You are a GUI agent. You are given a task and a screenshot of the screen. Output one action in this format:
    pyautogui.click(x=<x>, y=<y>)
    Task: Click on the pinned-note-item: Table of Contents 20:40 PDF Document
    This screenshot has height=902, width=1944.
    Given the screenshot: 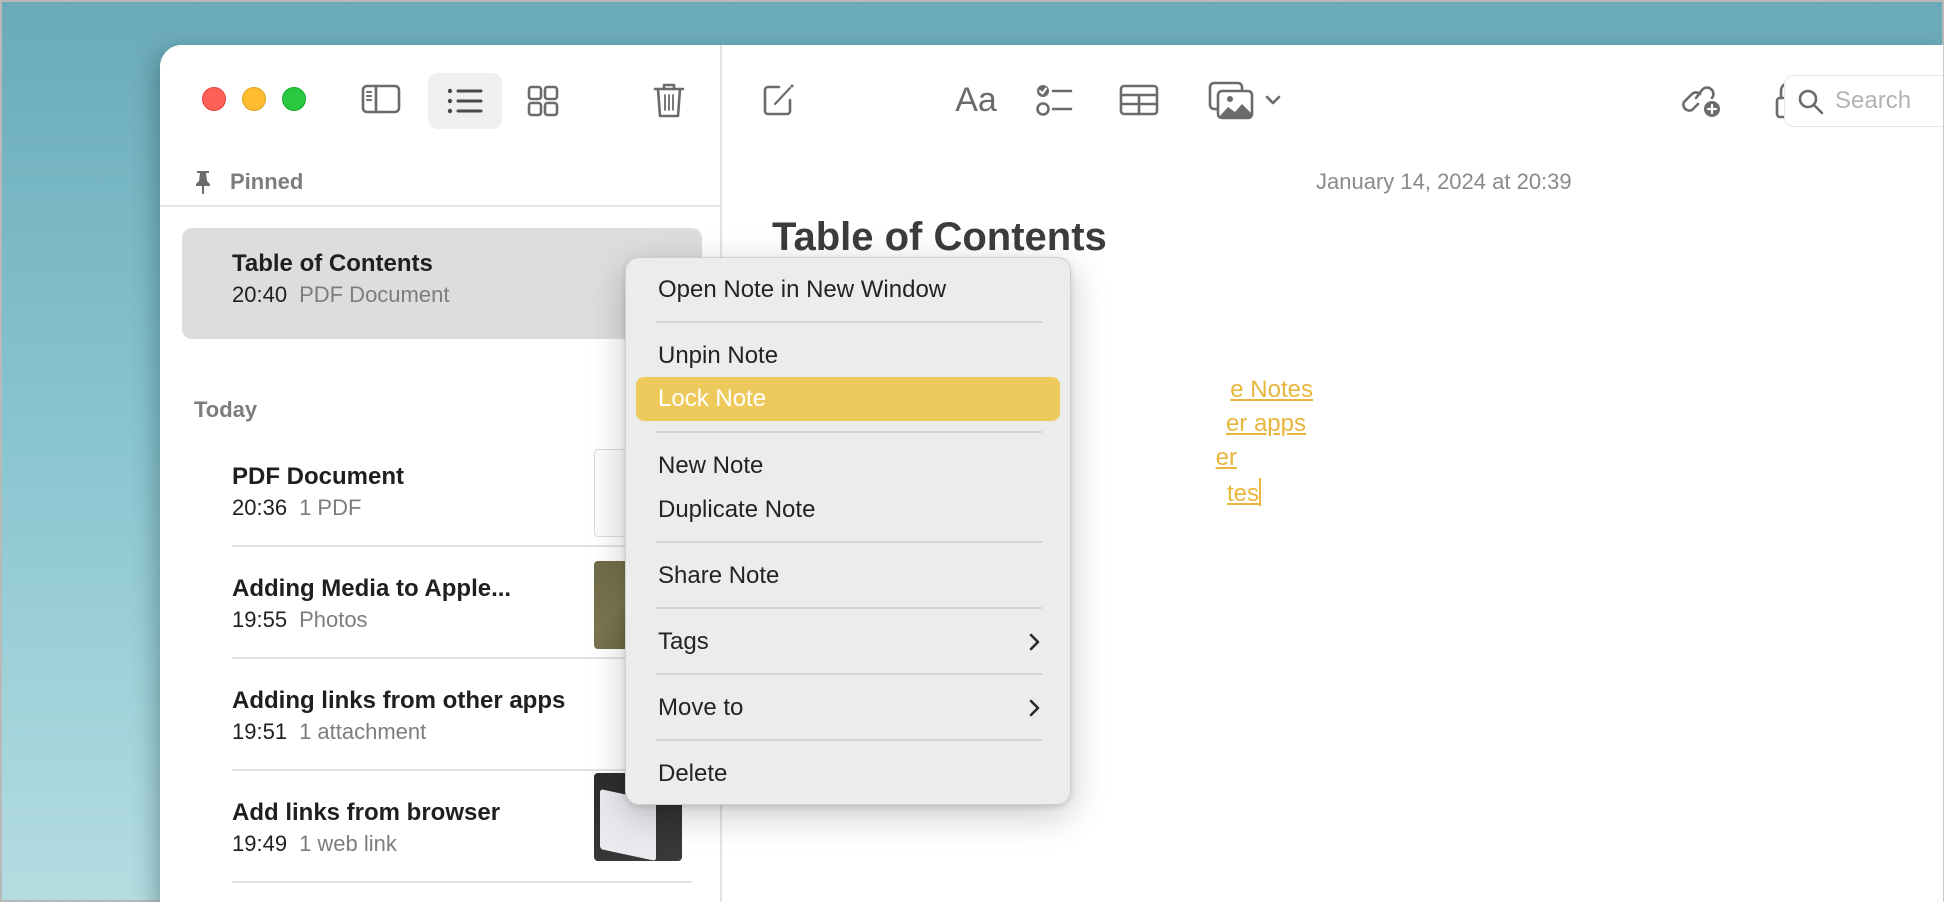 What is the action you would take?
    pyautogui.click(x=442, y=283)
    